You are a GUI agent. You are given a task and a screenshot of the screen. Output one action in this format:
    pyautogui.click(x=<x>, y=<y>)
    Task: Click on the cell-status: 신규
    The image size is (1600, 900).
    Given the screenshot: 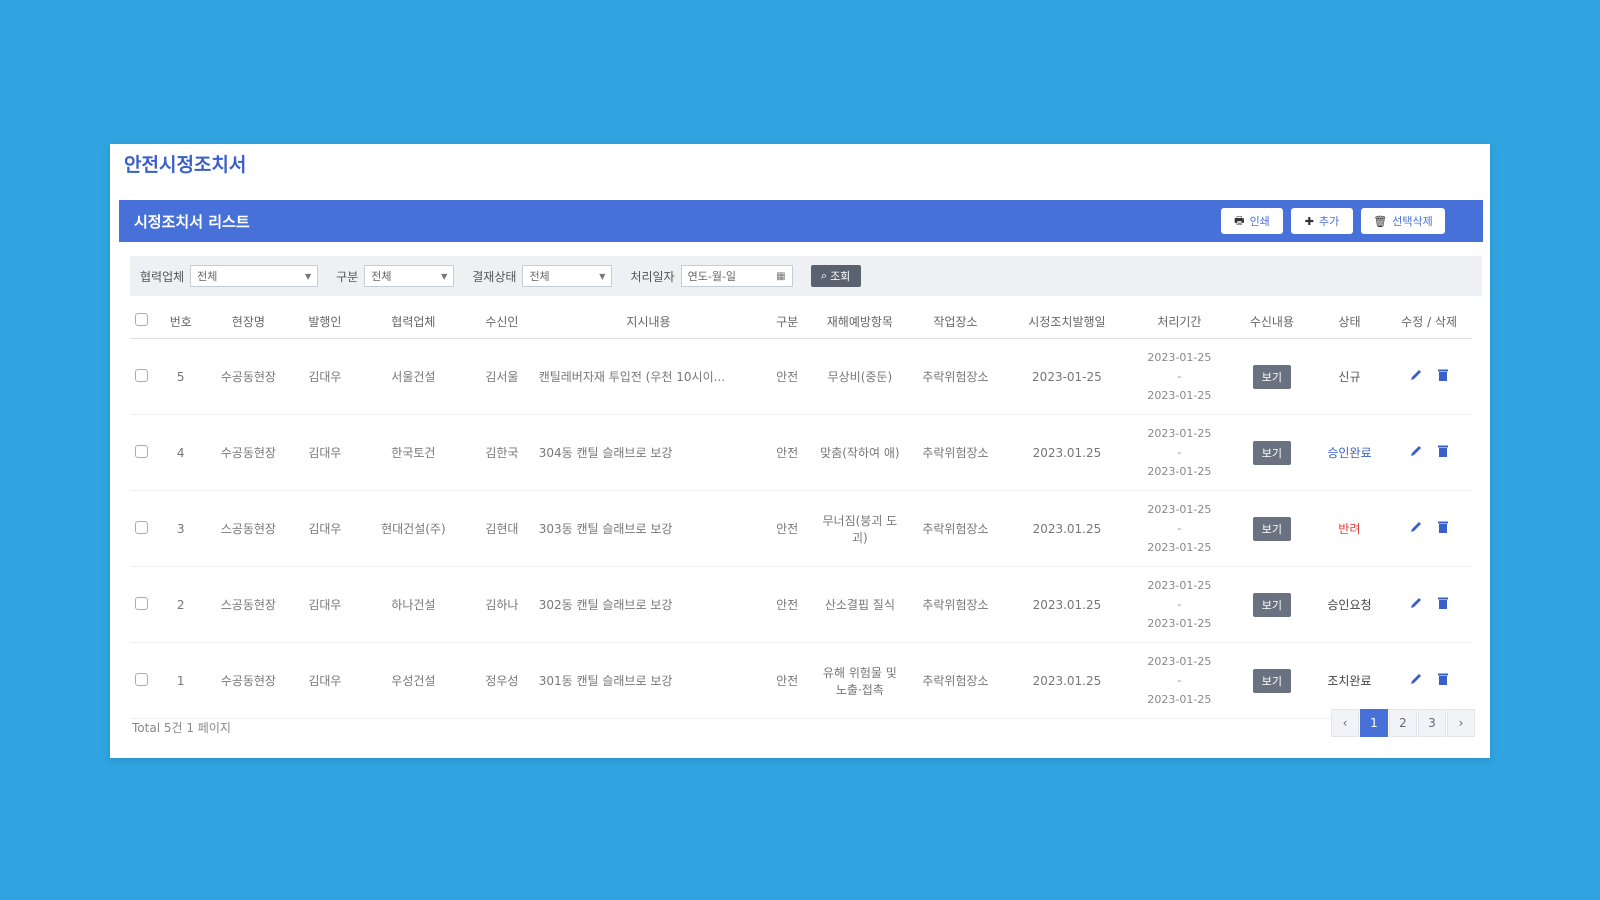 What is the action you would take?
    pyautogui.click(x=1349, y=376)
    